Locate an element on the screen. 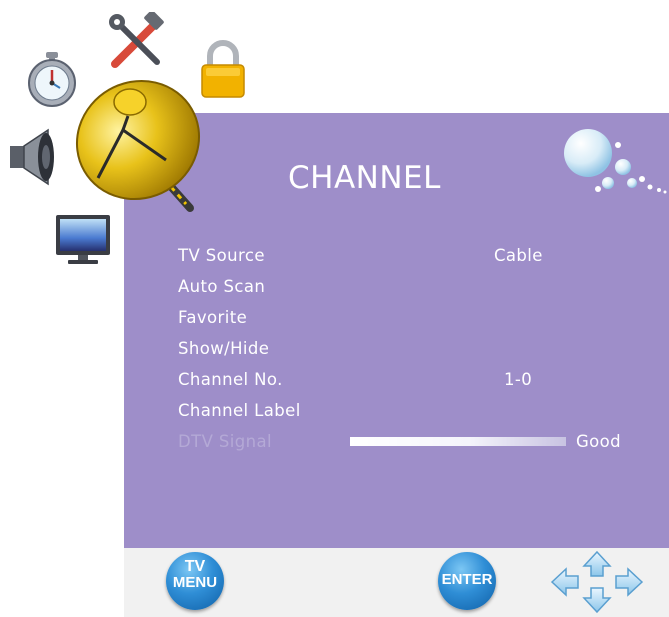 Image resolution: width=669 pixels, height=617 pixels. menu-item-show-hide: Show/Hide is located at coordinates (408, 354).